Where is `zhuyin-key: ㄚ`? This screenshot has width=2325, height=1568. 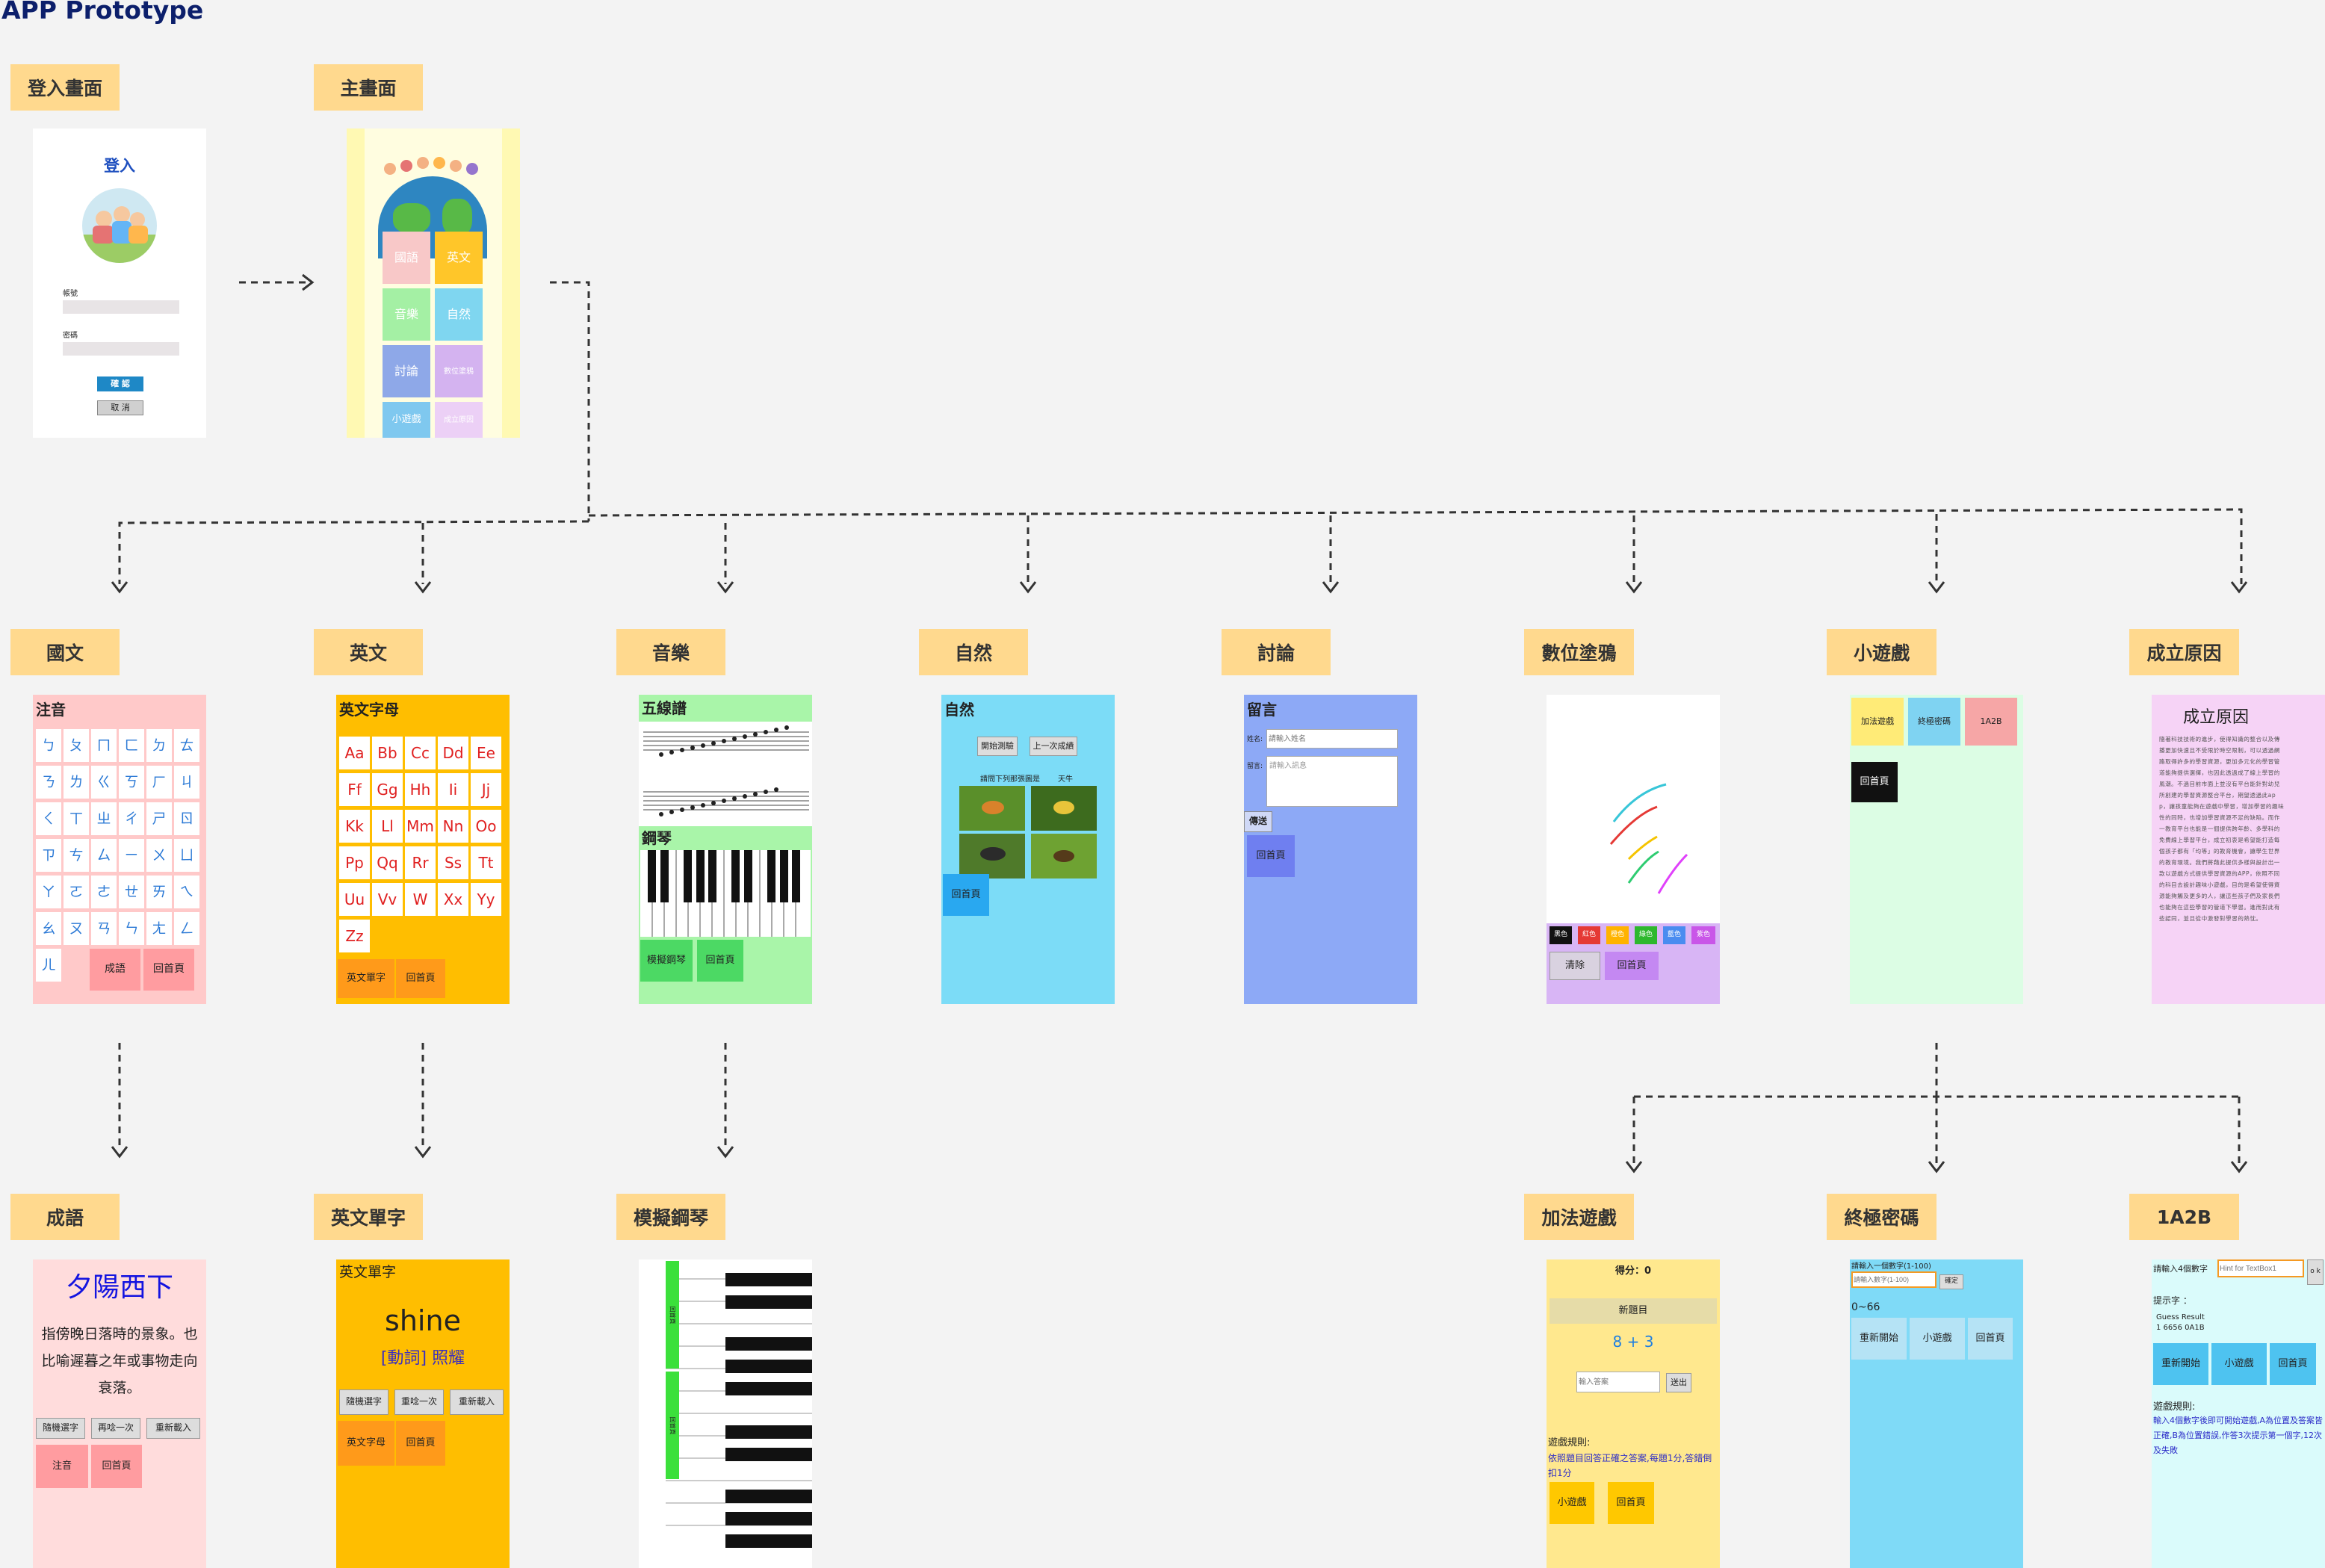
zhuyin-key: ㄚ is located at coordinates (48, 892).